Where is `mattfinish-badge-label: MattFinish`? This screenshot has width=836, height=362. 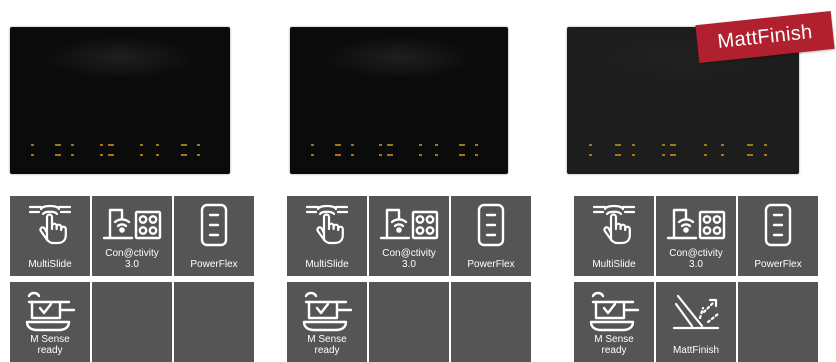
mattfinish-badge-label: MattFinish is located at coordinates (765, 36).